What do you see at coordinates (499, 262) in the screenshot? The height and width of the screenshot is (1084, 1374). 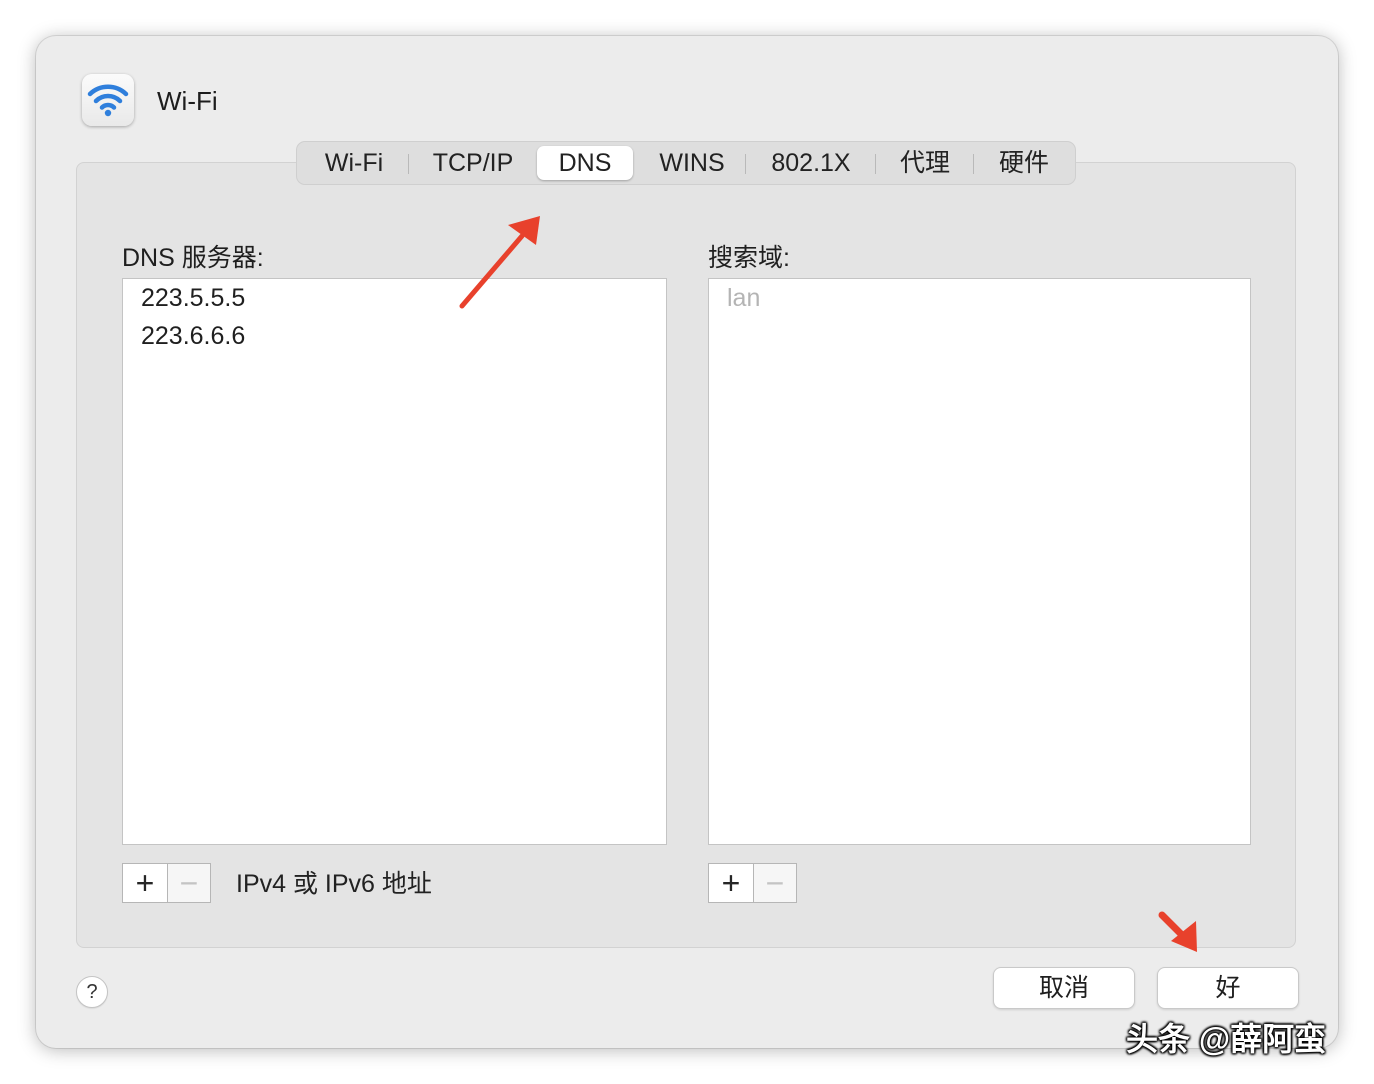 I see `arrow-to-dns-tab-icon` at bounding box center [499, 262].